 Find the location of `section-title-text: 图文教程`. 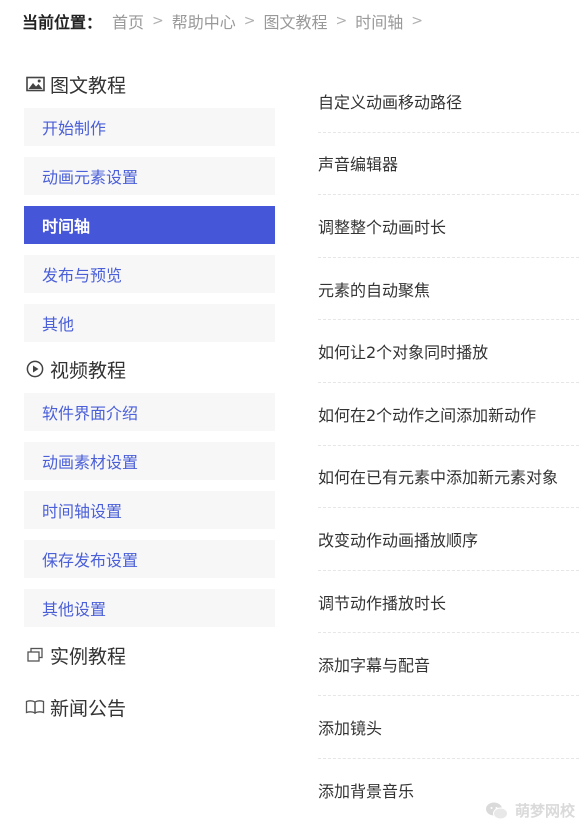

section-title-text: 图文教程 is located at coordinates (88, 85).